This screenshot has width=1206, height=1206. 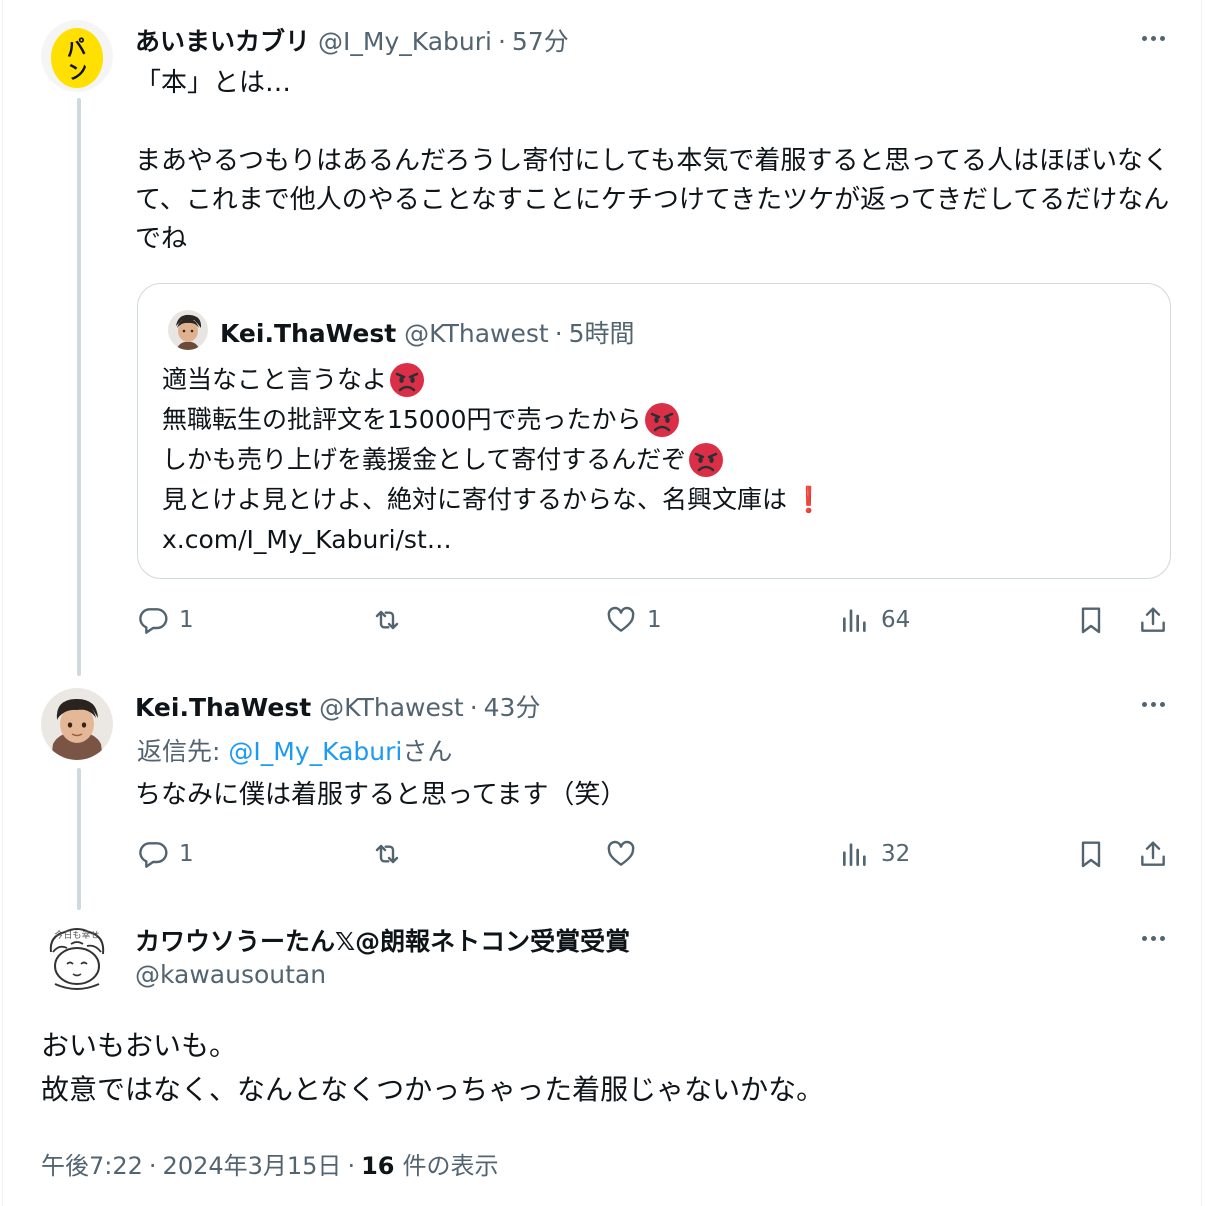 I want to click on reply-mention-link: @I_My_Kaburi, so click(x=315, y=751).